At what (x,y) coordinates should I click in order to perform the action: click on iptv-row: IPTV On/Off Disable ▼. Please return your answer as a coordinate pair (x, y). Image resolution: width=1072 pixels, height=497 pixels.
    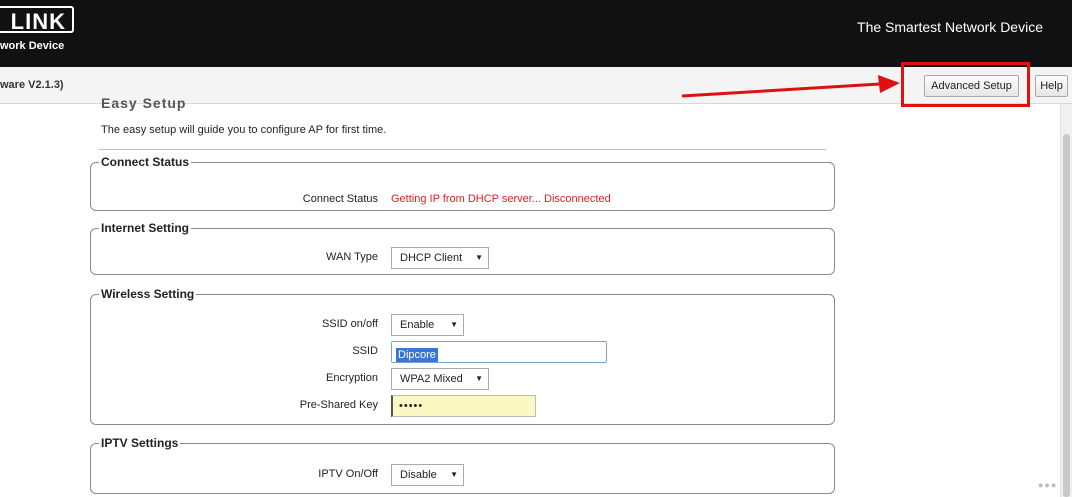
    Looking at the image, I should click on (463, 475).